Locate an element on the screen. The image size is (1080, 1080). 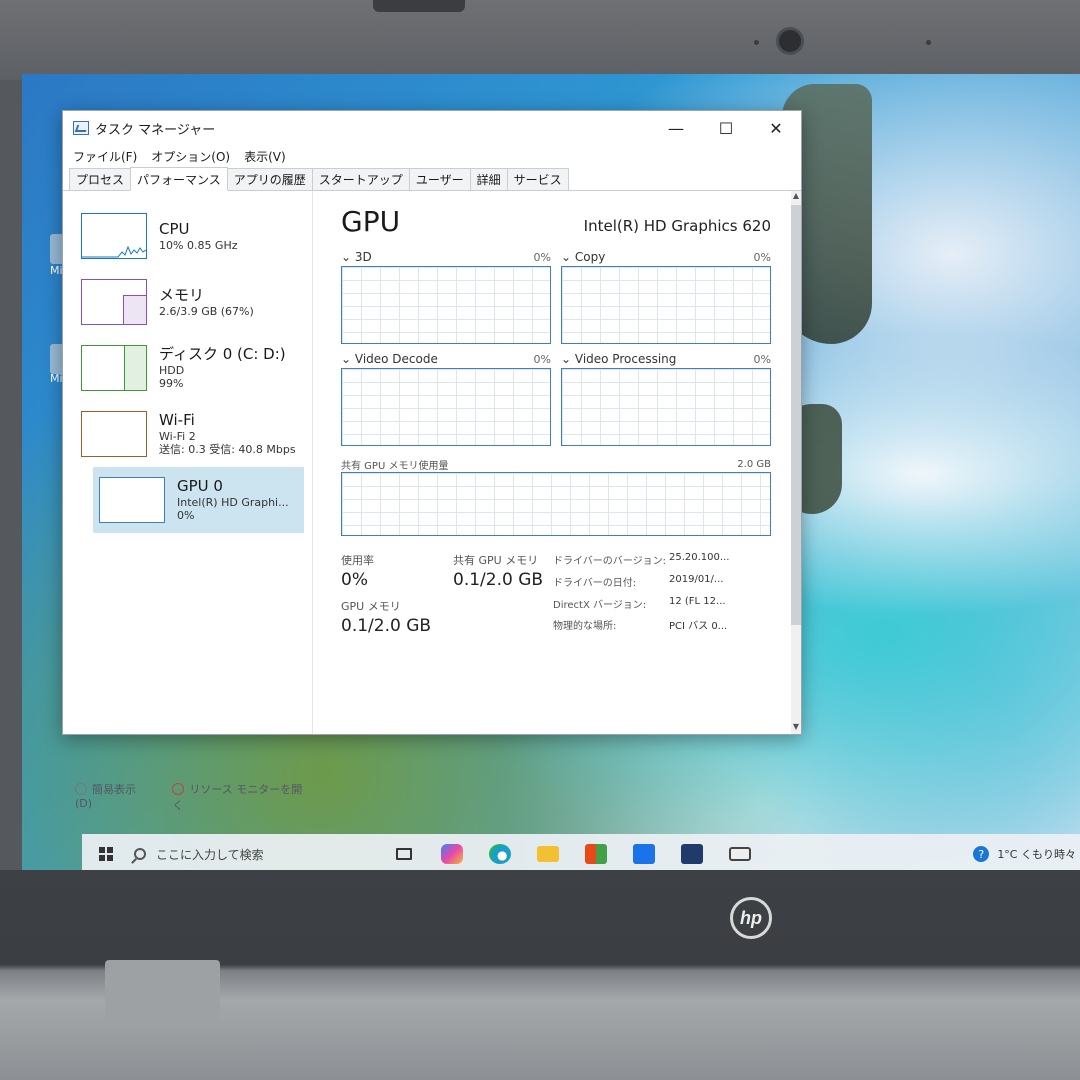
sidebar-item-wifi: Wi-Fi Wi-Fi 2 送信: 0.3 受信: 40.8 Mbps is located at coordinates (187, 434).